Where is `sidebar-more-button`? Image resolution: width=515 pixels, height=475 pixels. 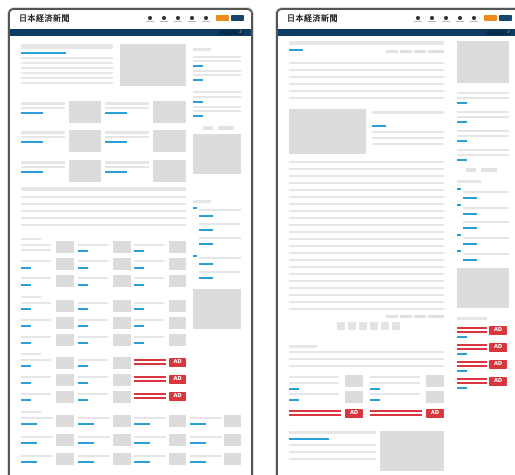
sidebar-more-button is located at coordinates (226, 128).